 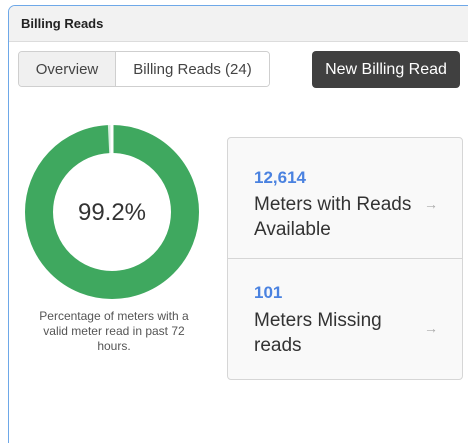 What do you see at coordinates (112, 212) in the screenshot?
I see `percentage-value: 99.2%` at bounding box center [112, 212].